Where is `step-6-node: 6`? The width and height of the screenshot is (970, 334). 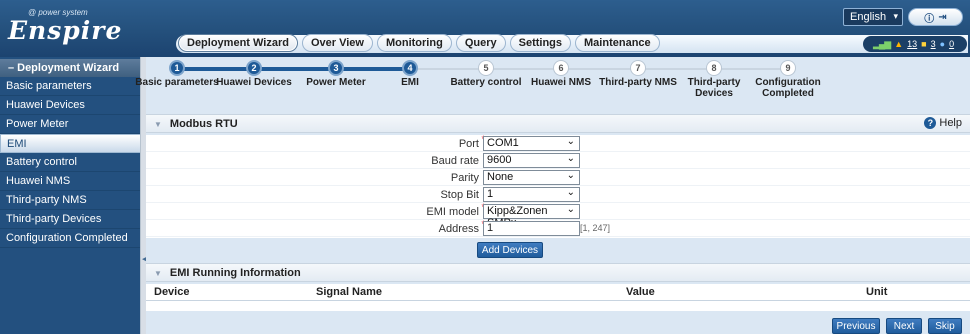
step-6-node: 6 is located at coordinates (561, 68).